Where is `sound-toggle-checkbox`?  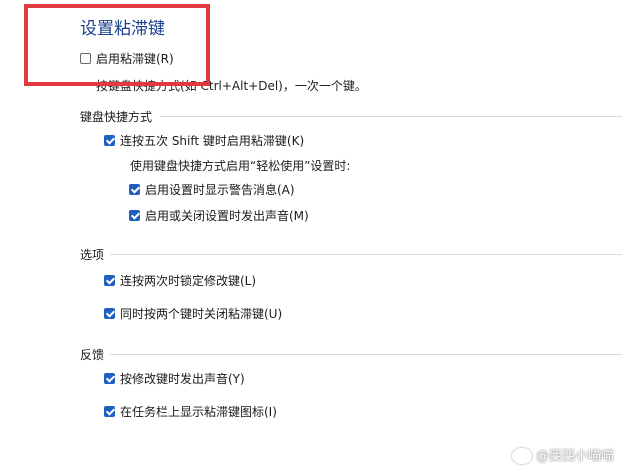 sound-toggle-checkbox is located at coordinates (134, 215).